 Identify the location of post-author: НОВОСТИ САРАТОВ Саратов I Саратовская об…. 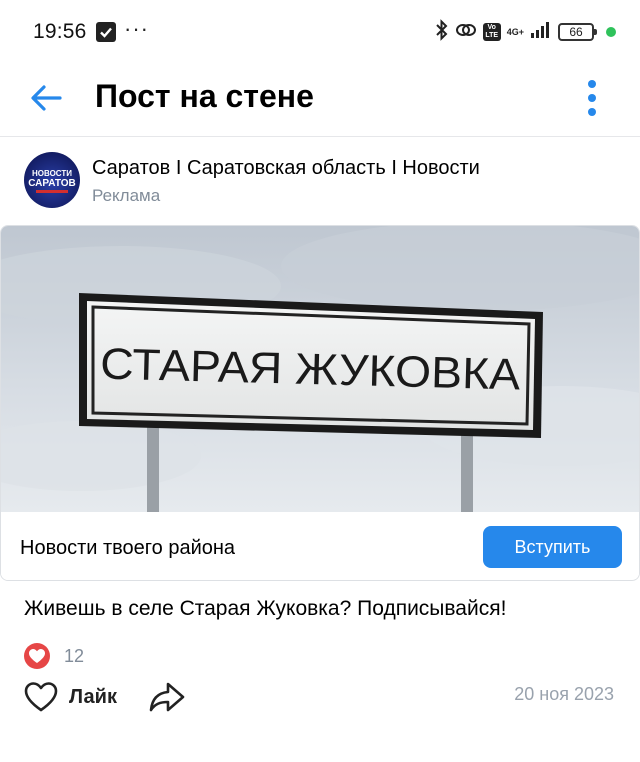
(320, 180).